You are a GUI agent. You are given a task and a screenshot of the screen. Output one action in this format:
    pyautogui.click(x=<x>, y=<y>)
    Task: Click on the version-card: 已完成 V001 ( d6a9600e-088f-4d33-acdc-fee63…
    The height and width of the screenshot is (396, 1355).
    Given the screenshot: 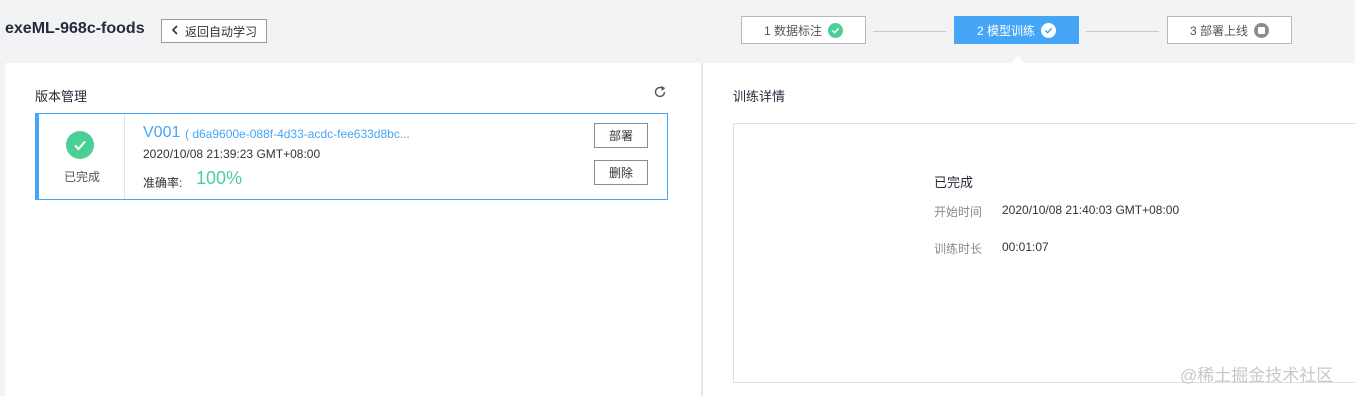 What is the action you would take?
    pyautogui.click(x=351, y=156)
    